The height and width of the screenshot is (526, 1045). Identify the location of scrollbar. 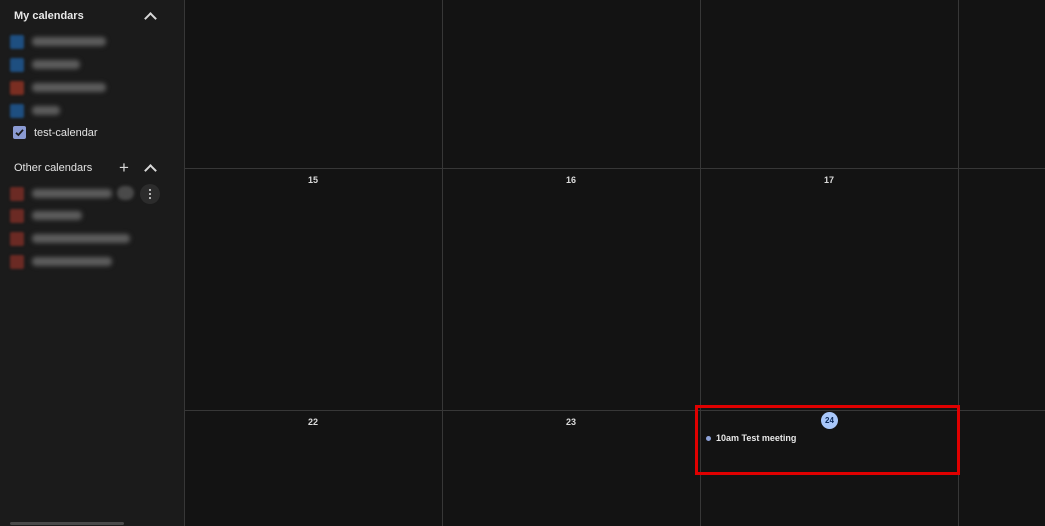
(67, 523).